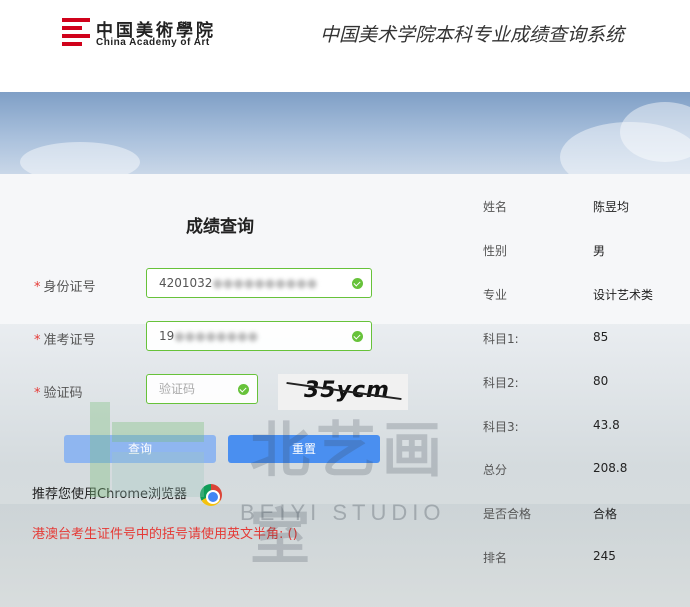 This screenshot has width=690, height=607. Describe the element at coordinates (65, 340) in the screenshot. I see `exam-number-label: * 准考证号` at that location.